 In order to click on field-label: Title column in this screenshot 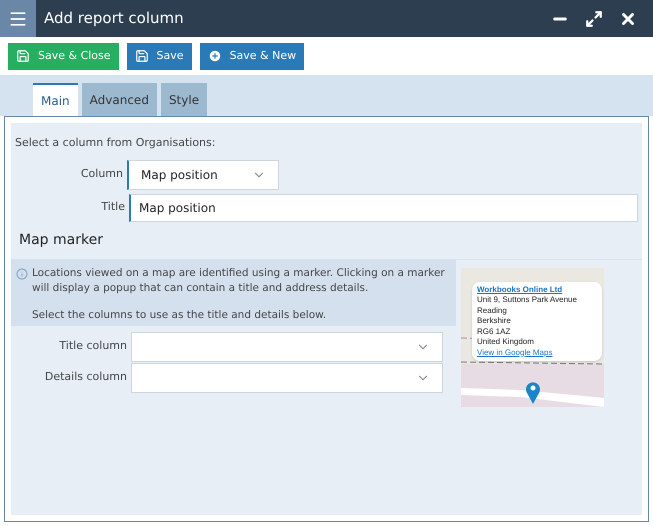, I will do `click(93, 346)`.